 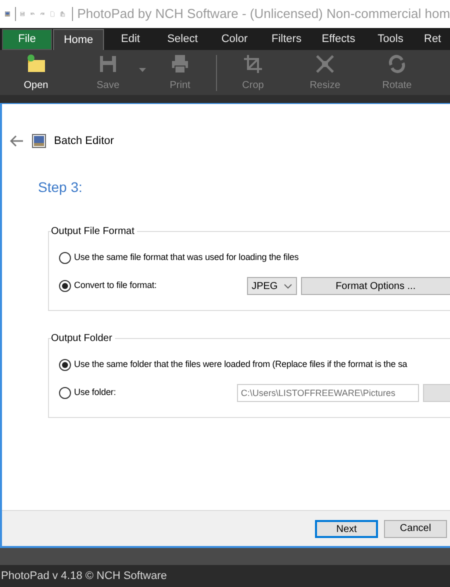 I want to click on option-label: Use the same file format that was used for loading the files, so click(x=186, y=257).